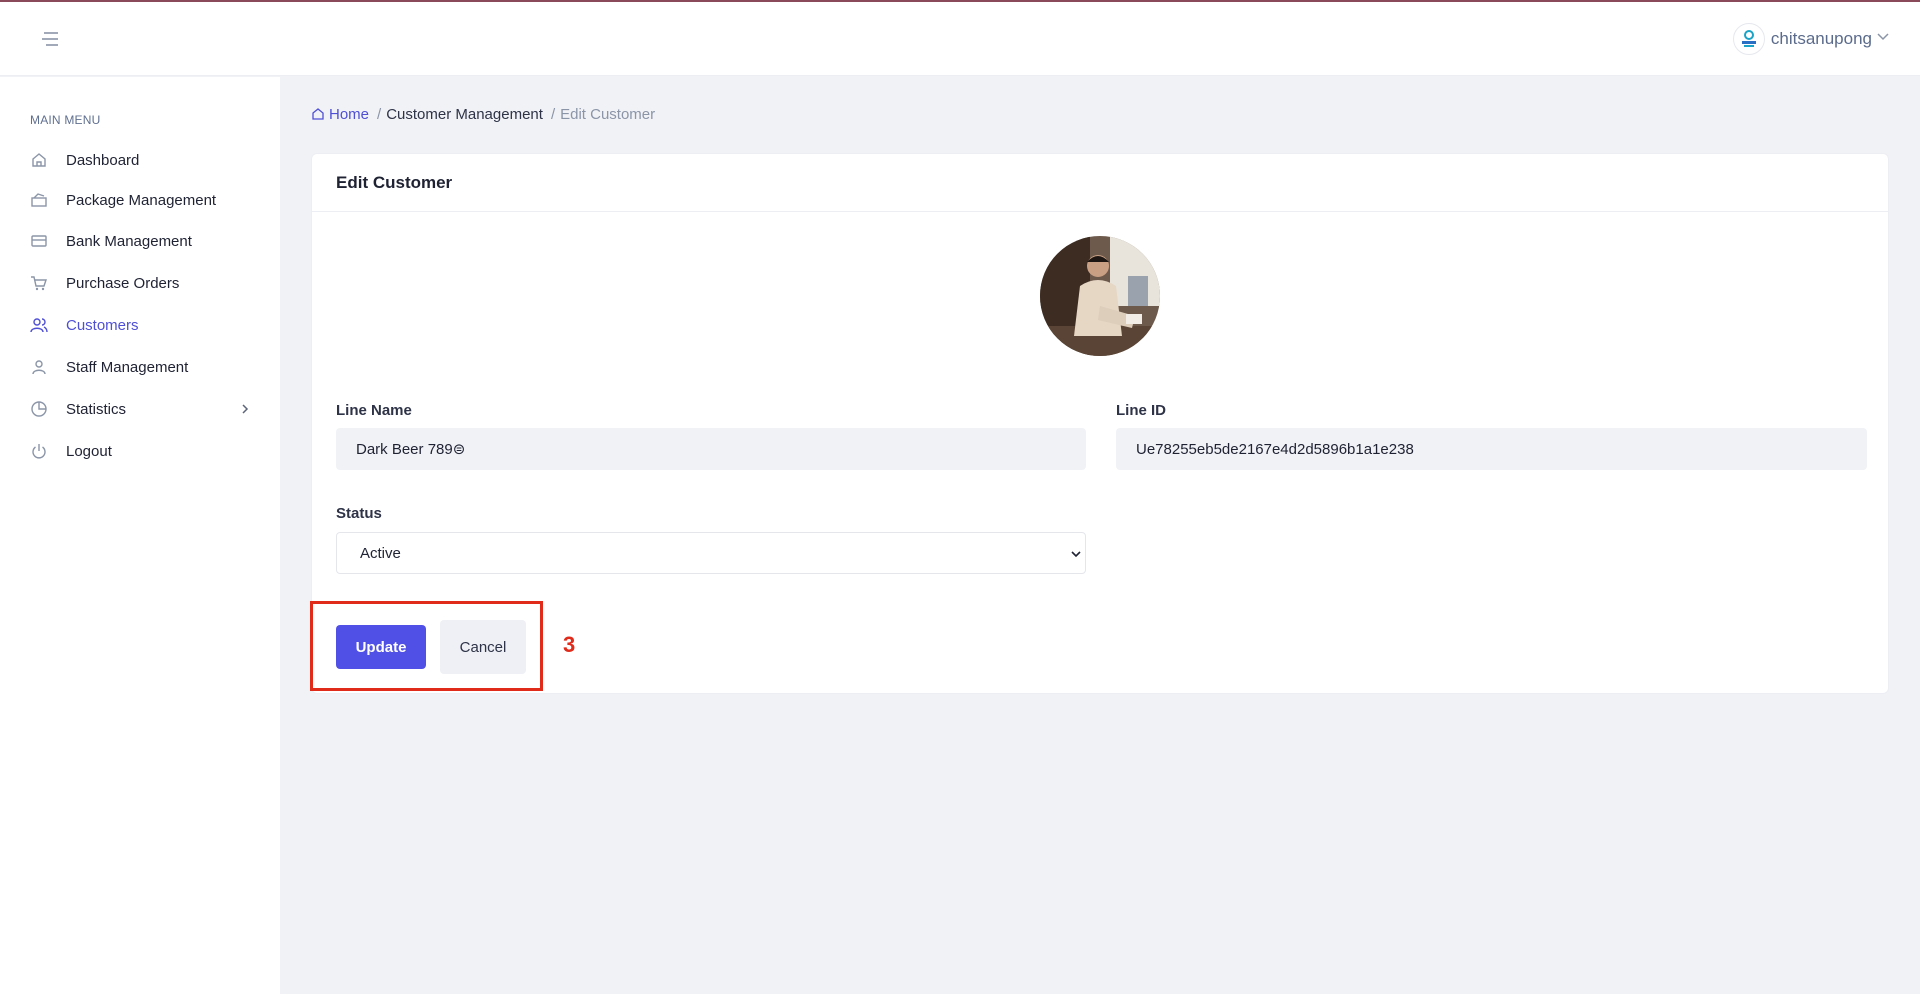 This screenshot has height=994, width=1920. What do you see at coordinates (1821, 38) in the screenshot?
I see `user-name: chitsanupong` at bounding box center [1821, 38].